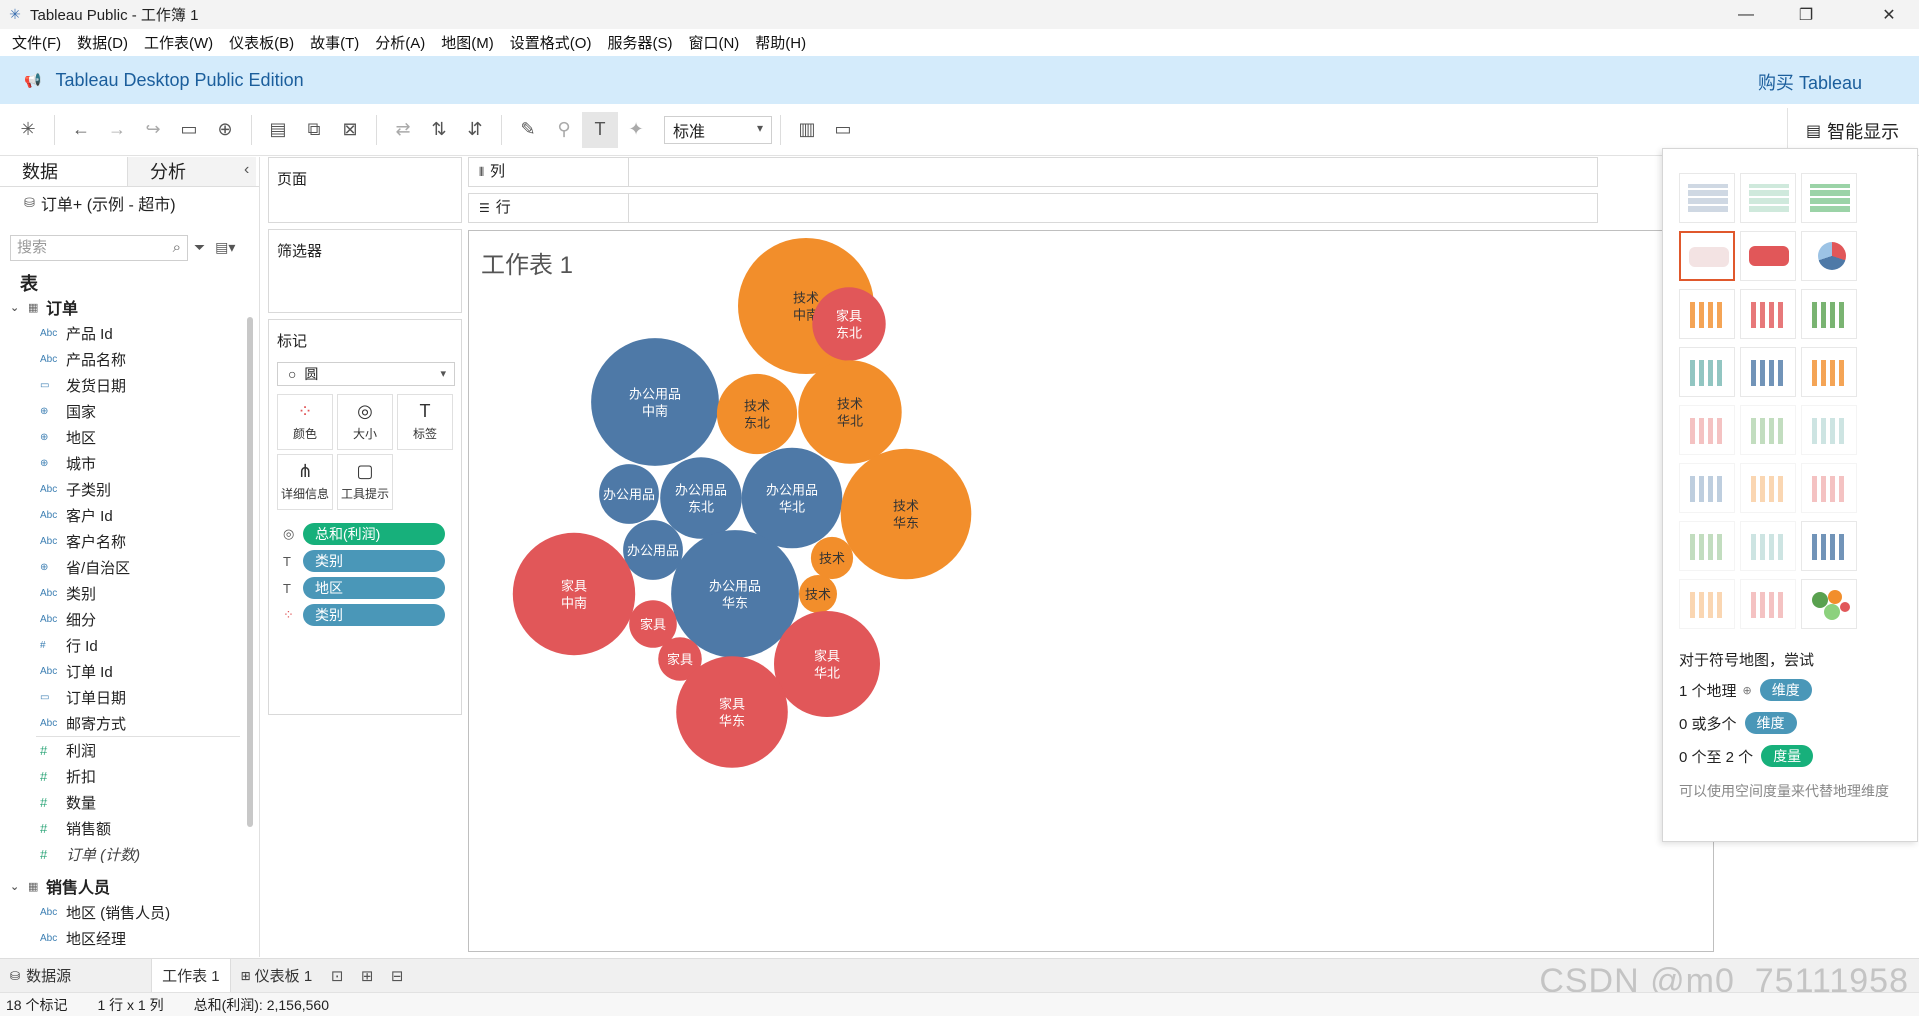 The width and height of the screenshot is (1919, 1016). I want to click on chart-type-lines-continuous-icon, so click(1707, 430).